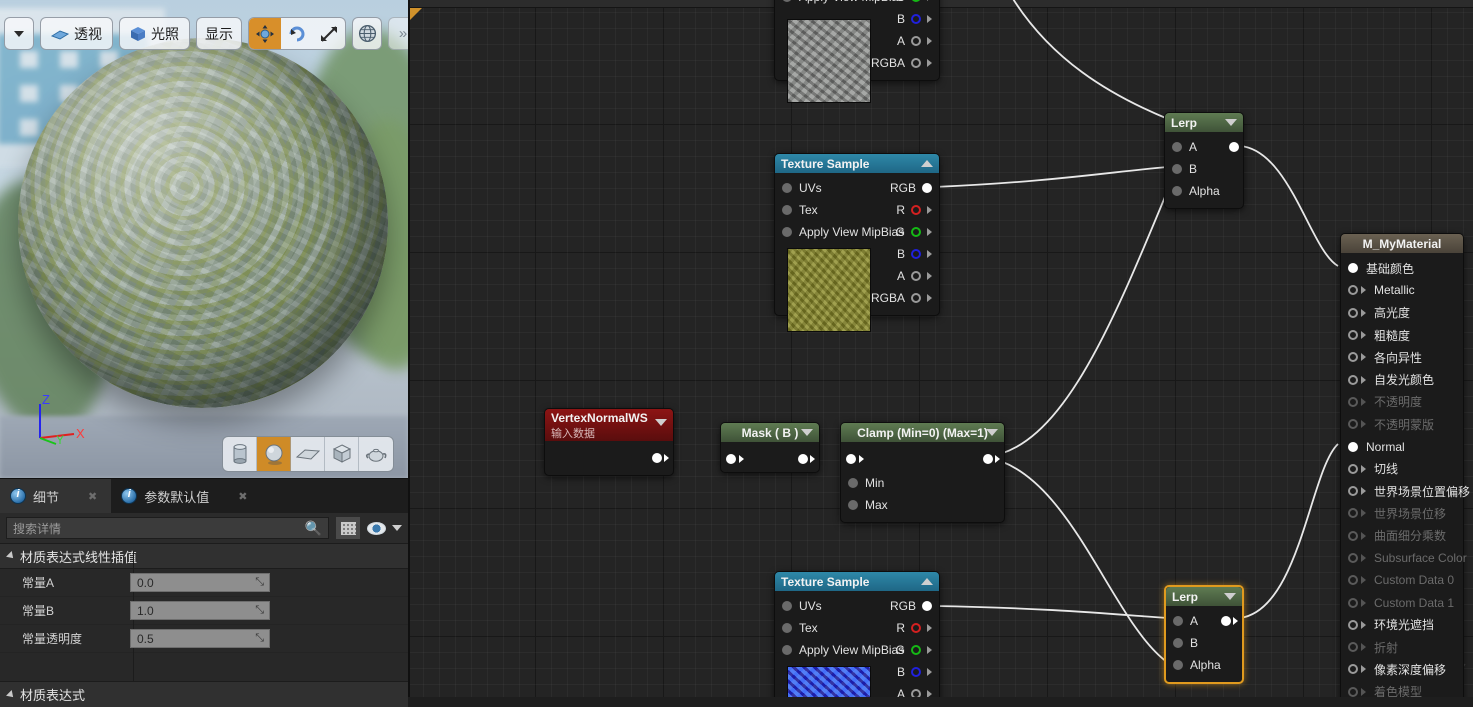 This screenshot has width=1473, height=707. Describe the element at coordinates (329, 33) in the screenshot. I see `scale-tool` at that location.